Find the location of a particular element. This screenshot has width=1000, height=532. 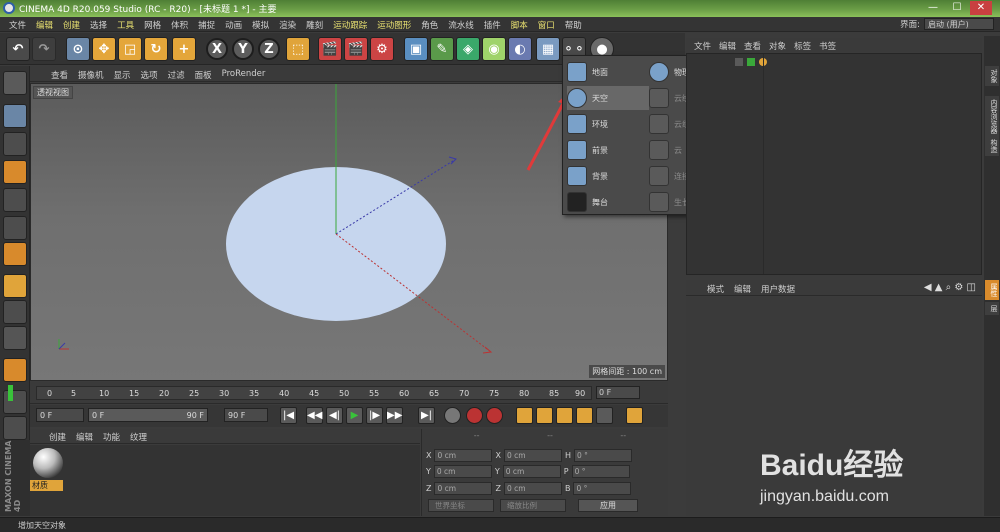

popup-item-floor: 地面 is located at coordinates (608, 72).